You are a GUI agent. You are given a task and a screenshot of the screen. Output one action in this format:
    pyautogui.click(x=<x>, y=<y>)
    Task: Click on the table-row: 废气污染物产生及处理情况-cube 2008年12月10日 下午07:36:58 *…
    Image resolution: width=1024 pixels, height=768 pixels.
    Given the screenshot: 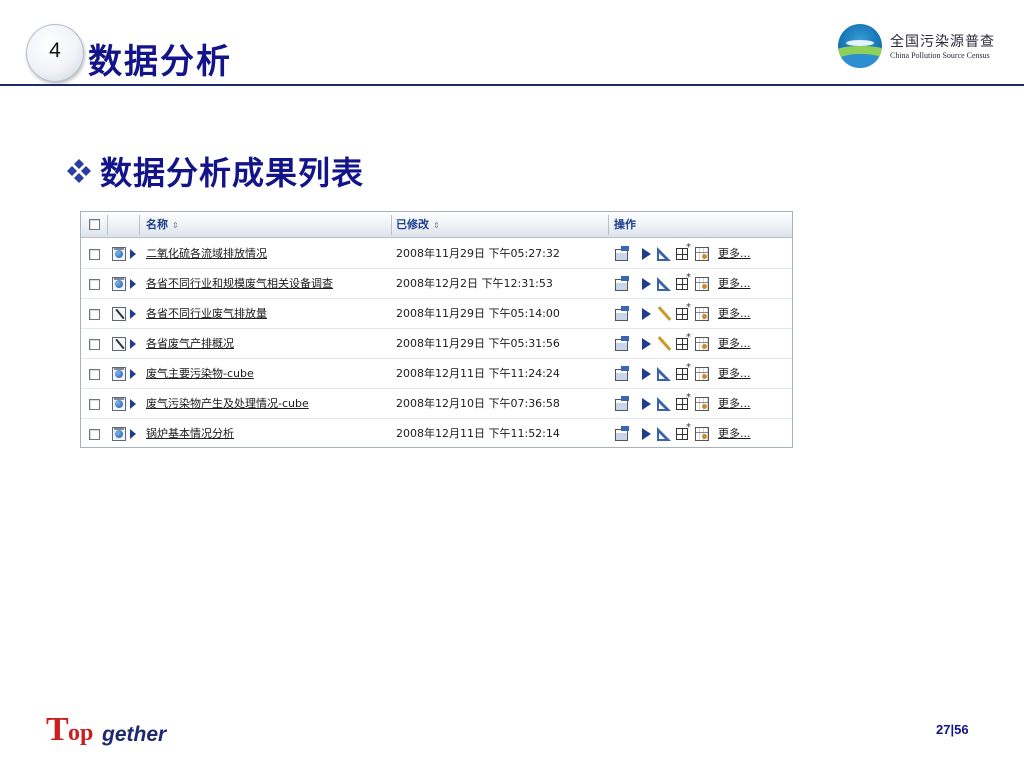 What is the action you would take?
    pyautogui.click(x=436, y=404)
    